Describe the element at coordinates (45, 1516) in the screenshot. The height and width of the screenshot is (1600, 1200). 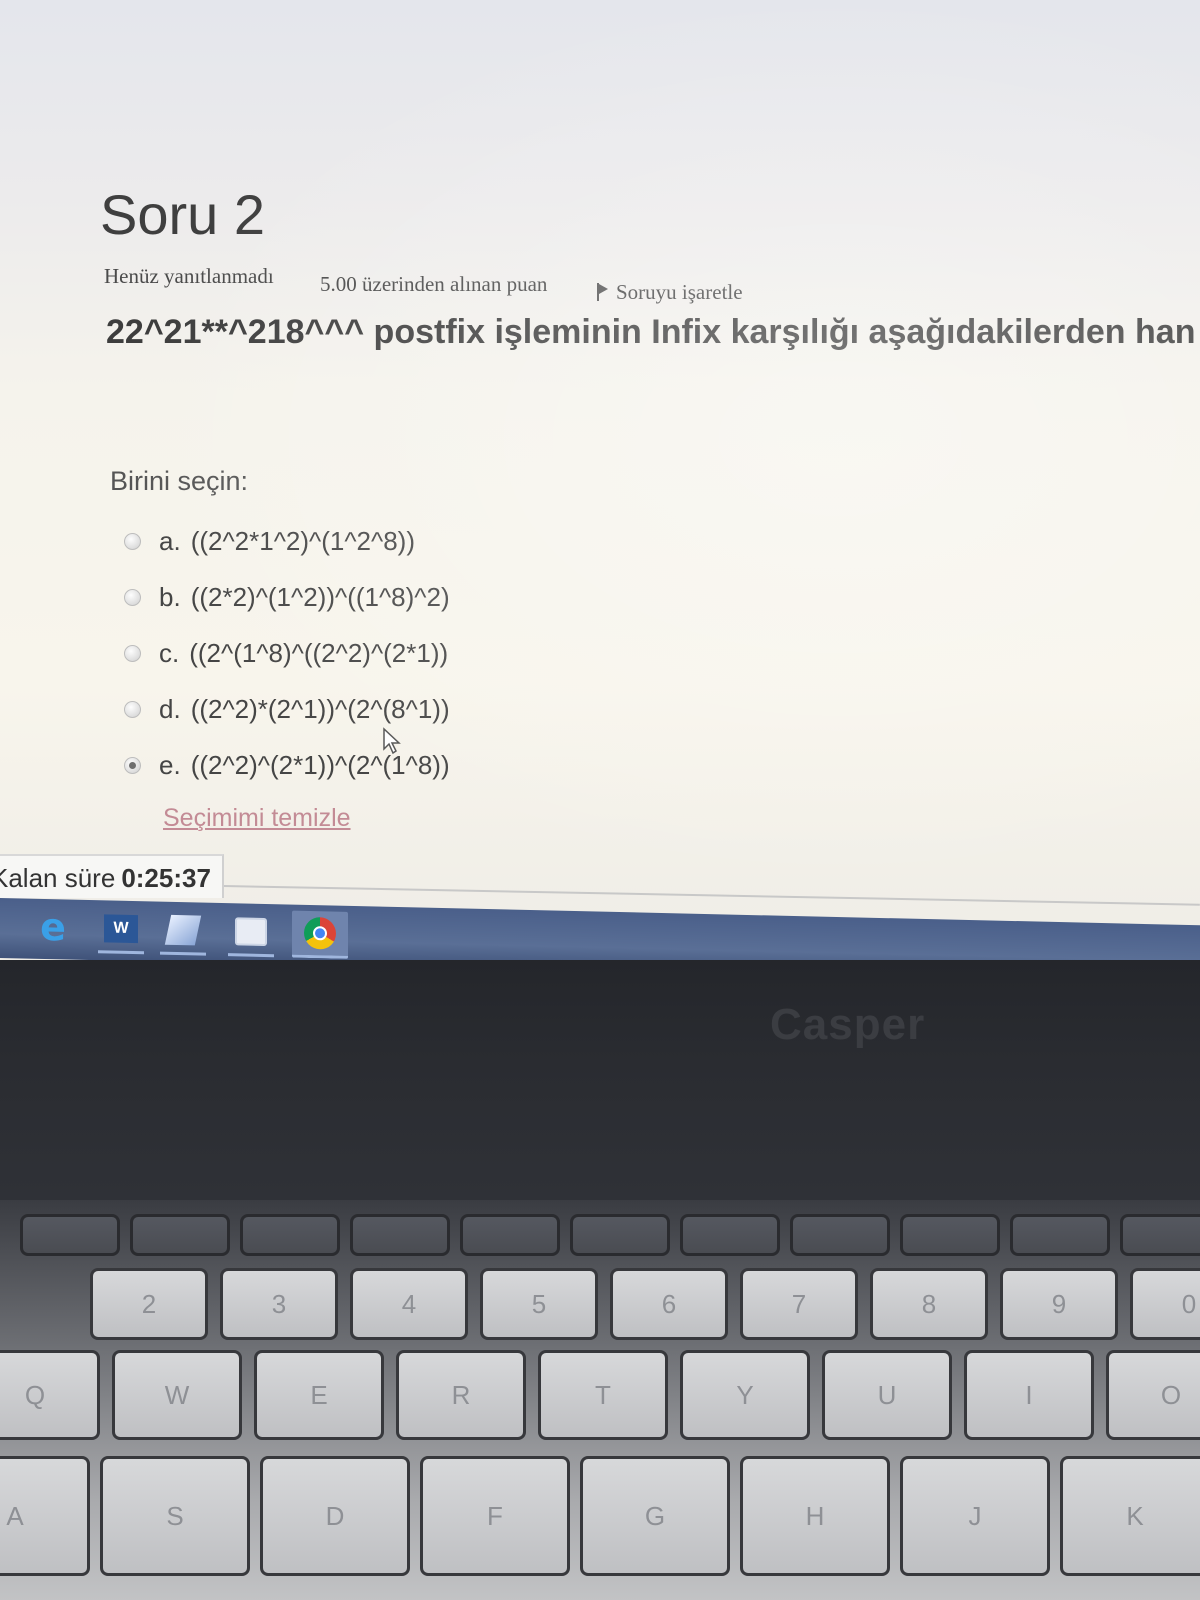
I see `key-a: A` at that location.